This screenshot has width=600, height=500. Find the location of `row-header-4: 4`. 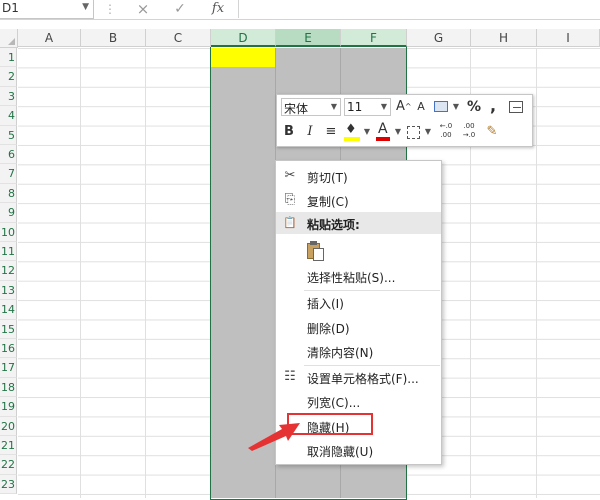

row-header-4: 4 is located at coordinates (8, 116).